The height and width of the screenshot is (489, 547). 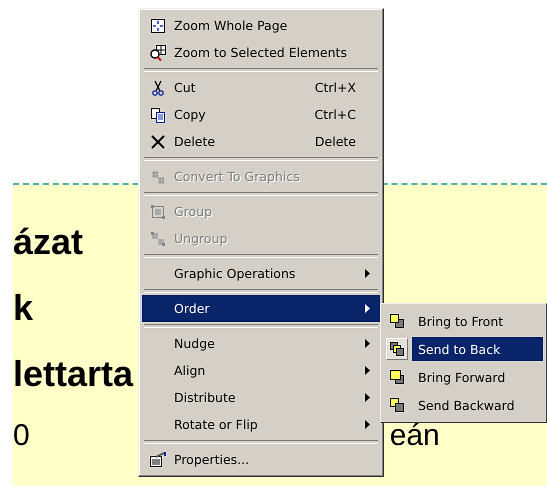 What do you see at coordinates (158, 52) in the screenshot?
I see `magnifier-icon` at bounding box center [158, 52].